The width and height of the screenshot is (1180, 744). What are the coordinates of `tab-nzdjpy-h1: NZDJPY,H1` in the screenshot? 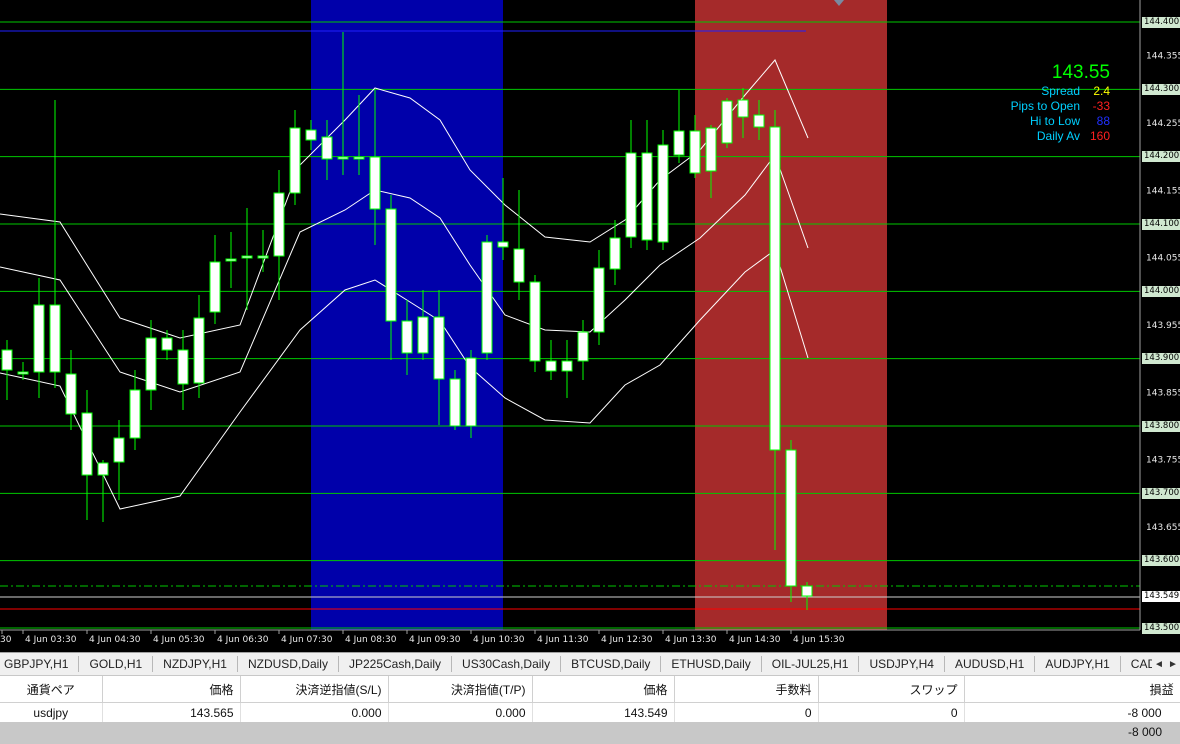 It's located at (195, 664).